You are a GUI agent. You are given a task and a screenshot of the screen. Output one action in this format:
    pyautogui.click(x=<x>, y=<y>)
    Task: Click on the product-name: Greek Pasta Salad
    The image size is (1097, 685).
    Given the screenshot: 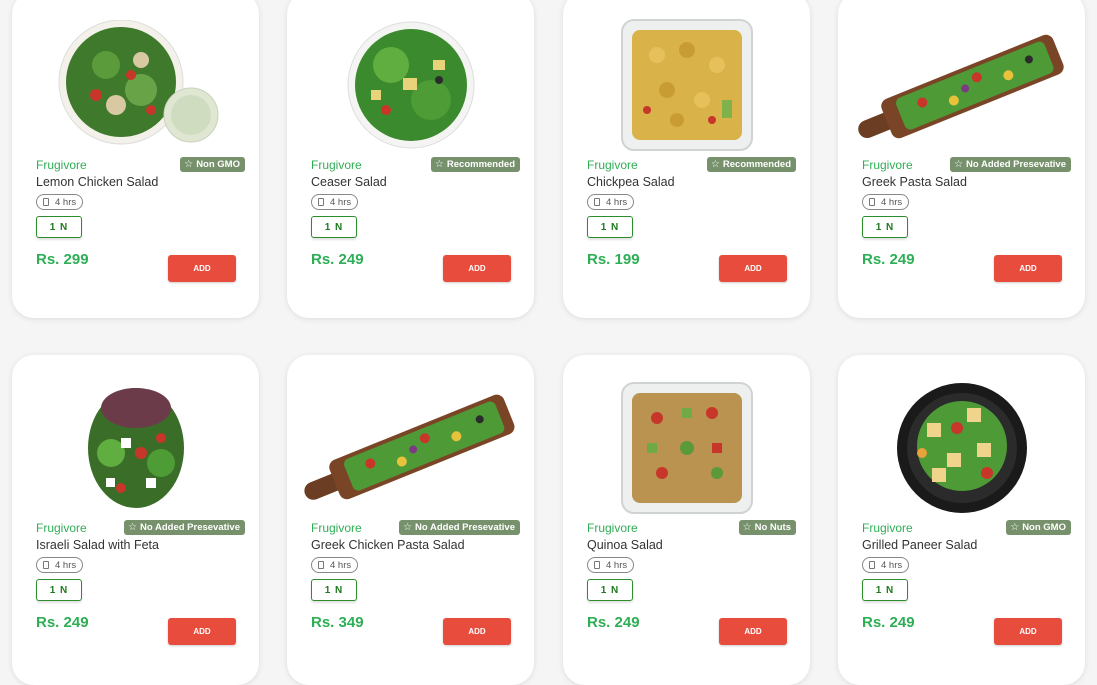 What is the action you would take?
    pyautogui.click(x=914, y=182)
    